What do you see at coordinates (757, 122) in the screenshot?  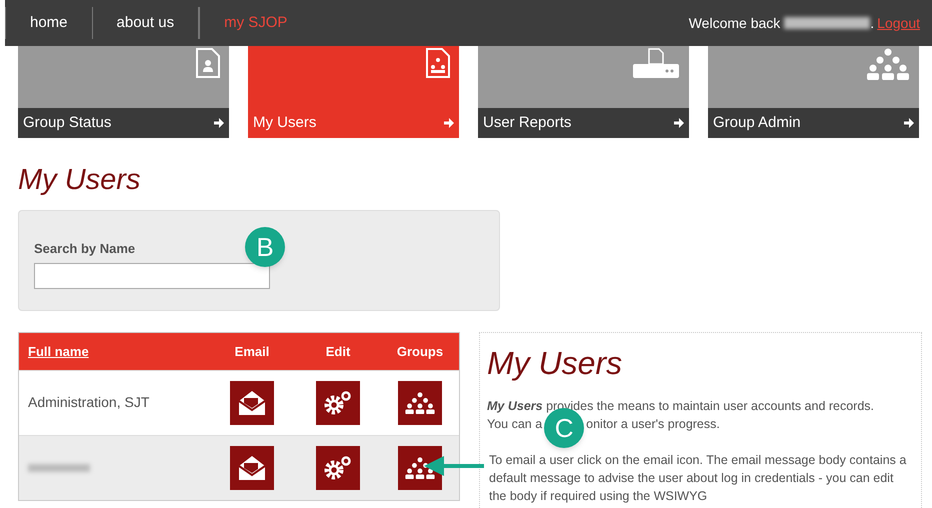 I see `tile-label: Group Admin` at bounding box center [757, 122].